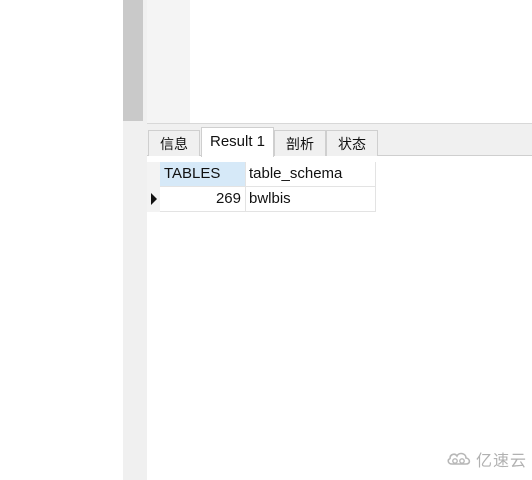 This screenshot has height=480, width=532. Describe the element at coordinates (300, 143) in the screenshot. I see `tab-profile: 剖析` at that location.